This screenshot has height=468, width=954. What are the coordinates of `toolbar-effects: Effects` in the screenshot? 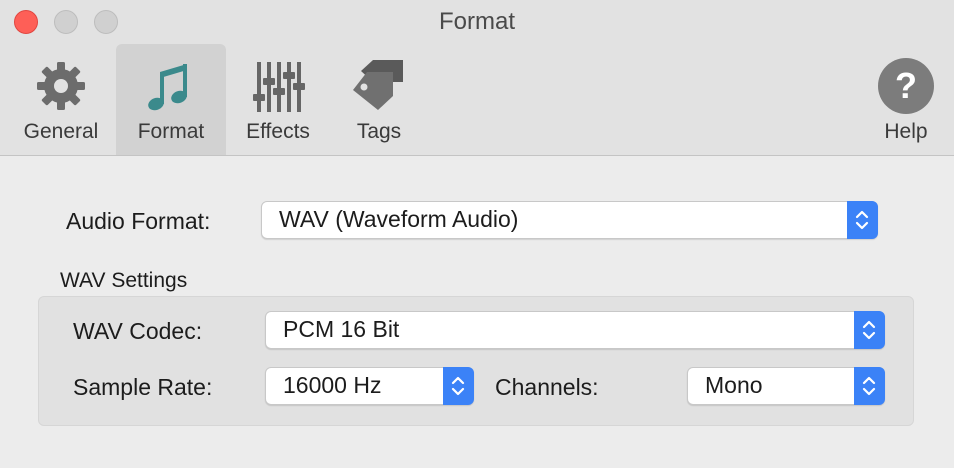 It's located at (278, 99).